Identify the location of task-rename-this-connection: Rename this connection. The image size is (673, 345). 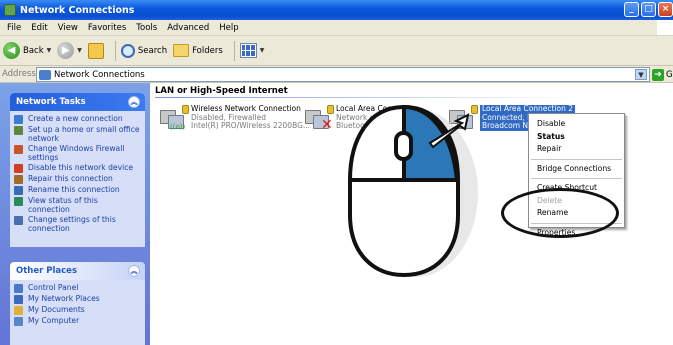
(77, 190).